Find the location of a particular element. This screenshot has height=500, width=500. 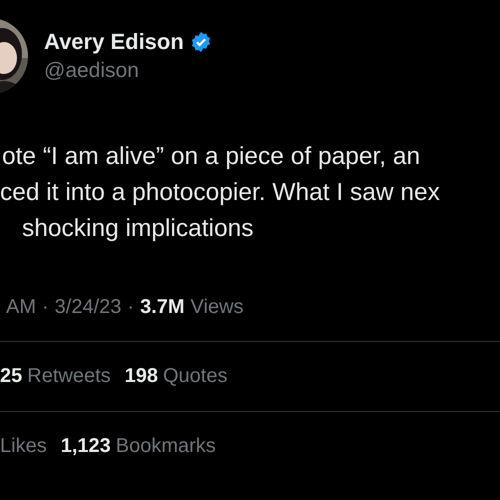

views-count: 3.7M is located at coordinates (162, 307).